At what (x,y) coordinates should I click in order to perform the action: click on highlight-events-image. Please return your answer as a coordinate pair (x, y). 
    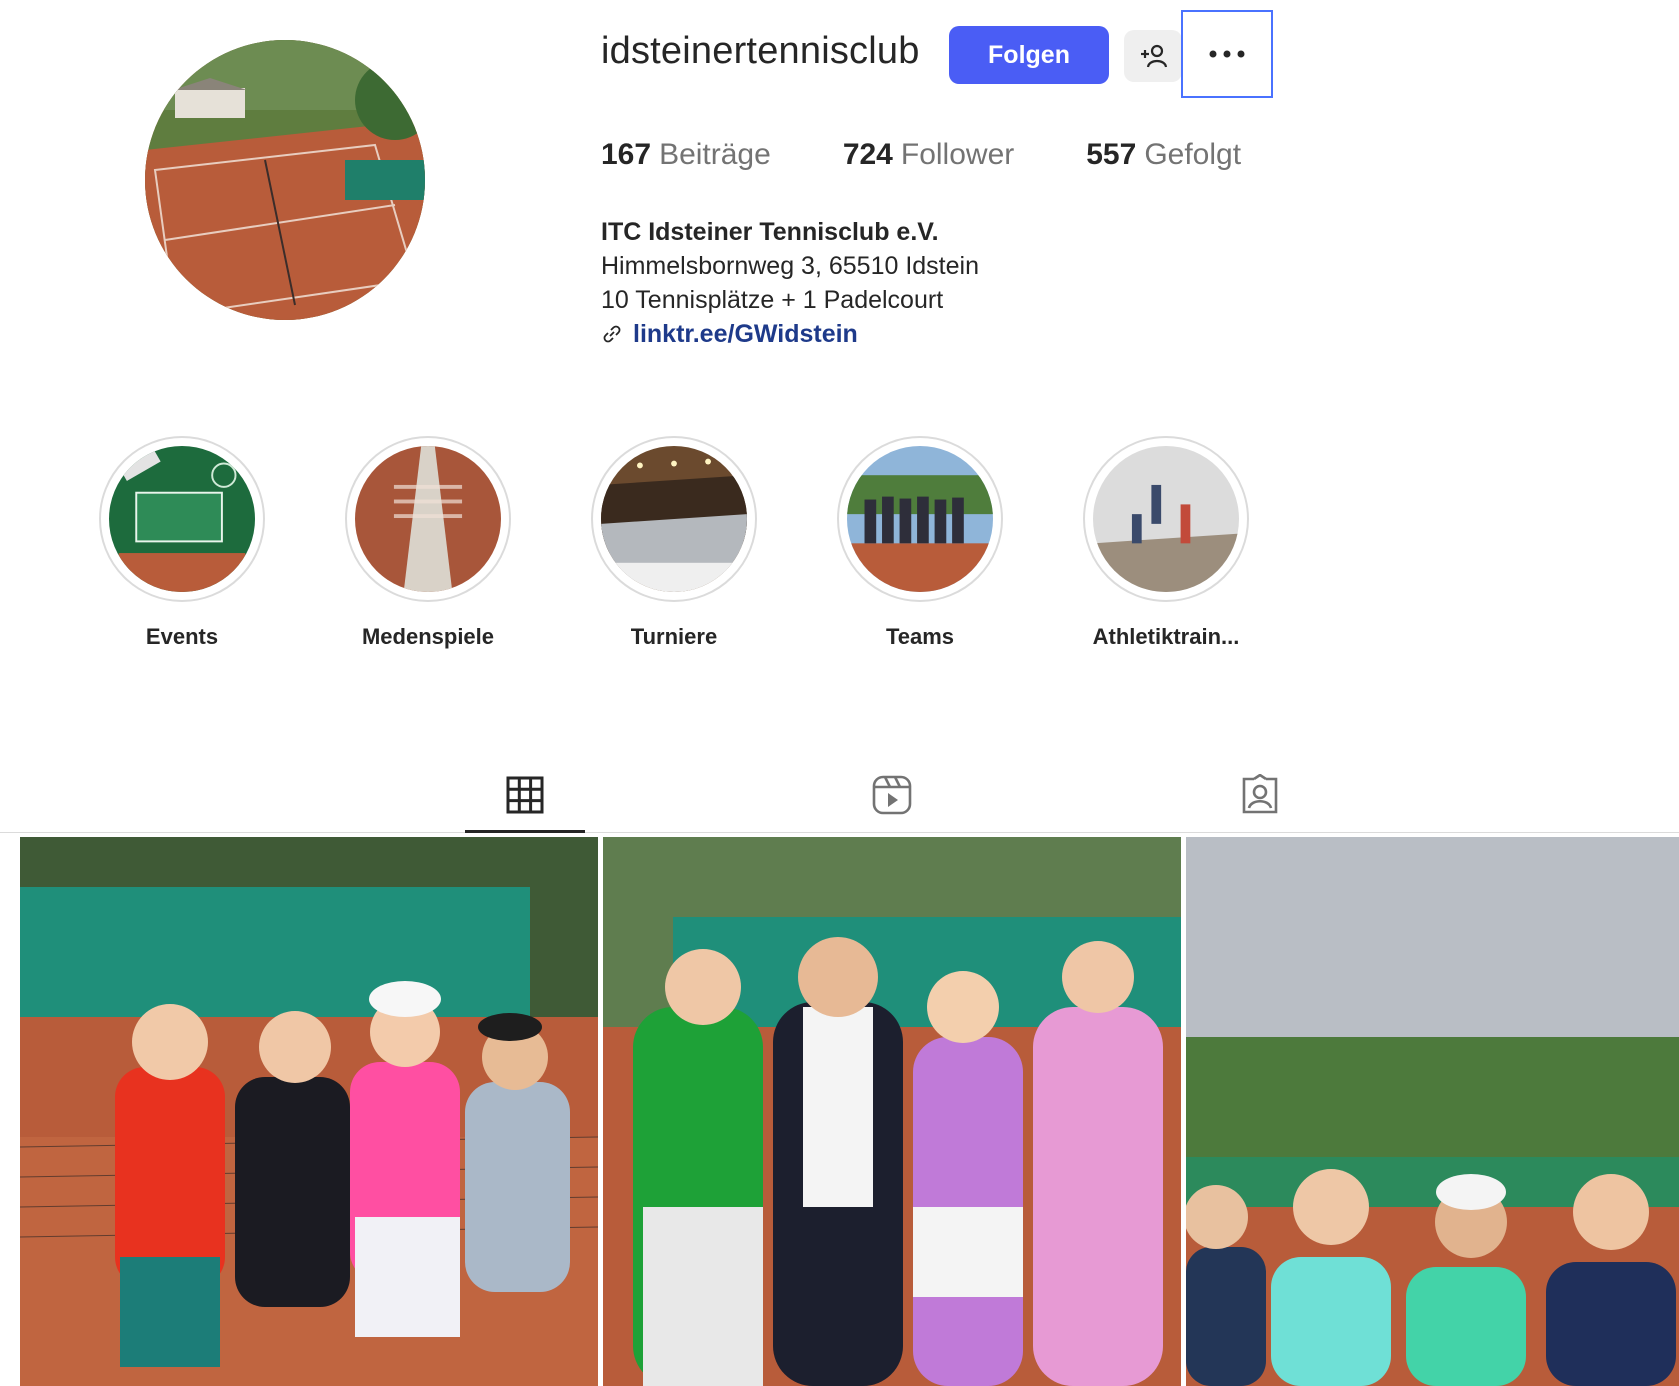
    Looking at the image, I should click on (182, 519).